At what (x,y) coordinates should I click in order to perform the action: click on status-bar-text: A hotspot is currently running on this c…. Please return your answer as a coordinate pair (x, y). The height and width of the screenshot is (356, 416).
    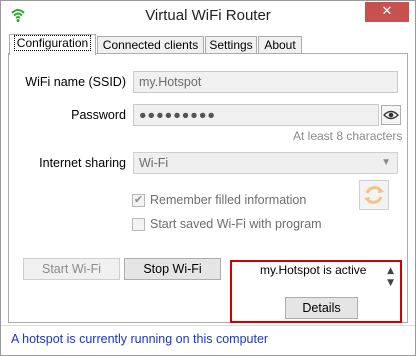
    Looking at the image, I should click on (140, 339).